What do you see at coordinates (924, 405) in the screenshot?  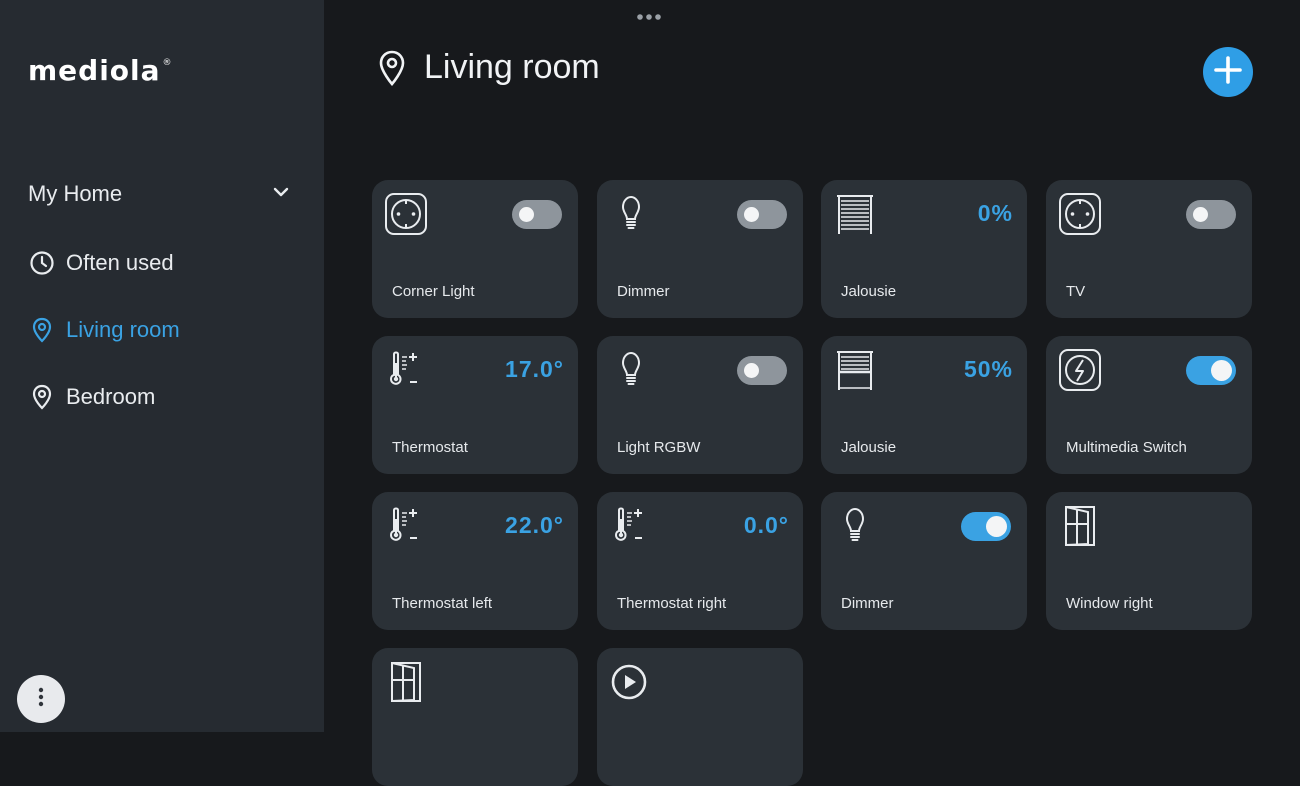 I see `device-tile: 50% Jalousie` at bounding box center [924, 405].